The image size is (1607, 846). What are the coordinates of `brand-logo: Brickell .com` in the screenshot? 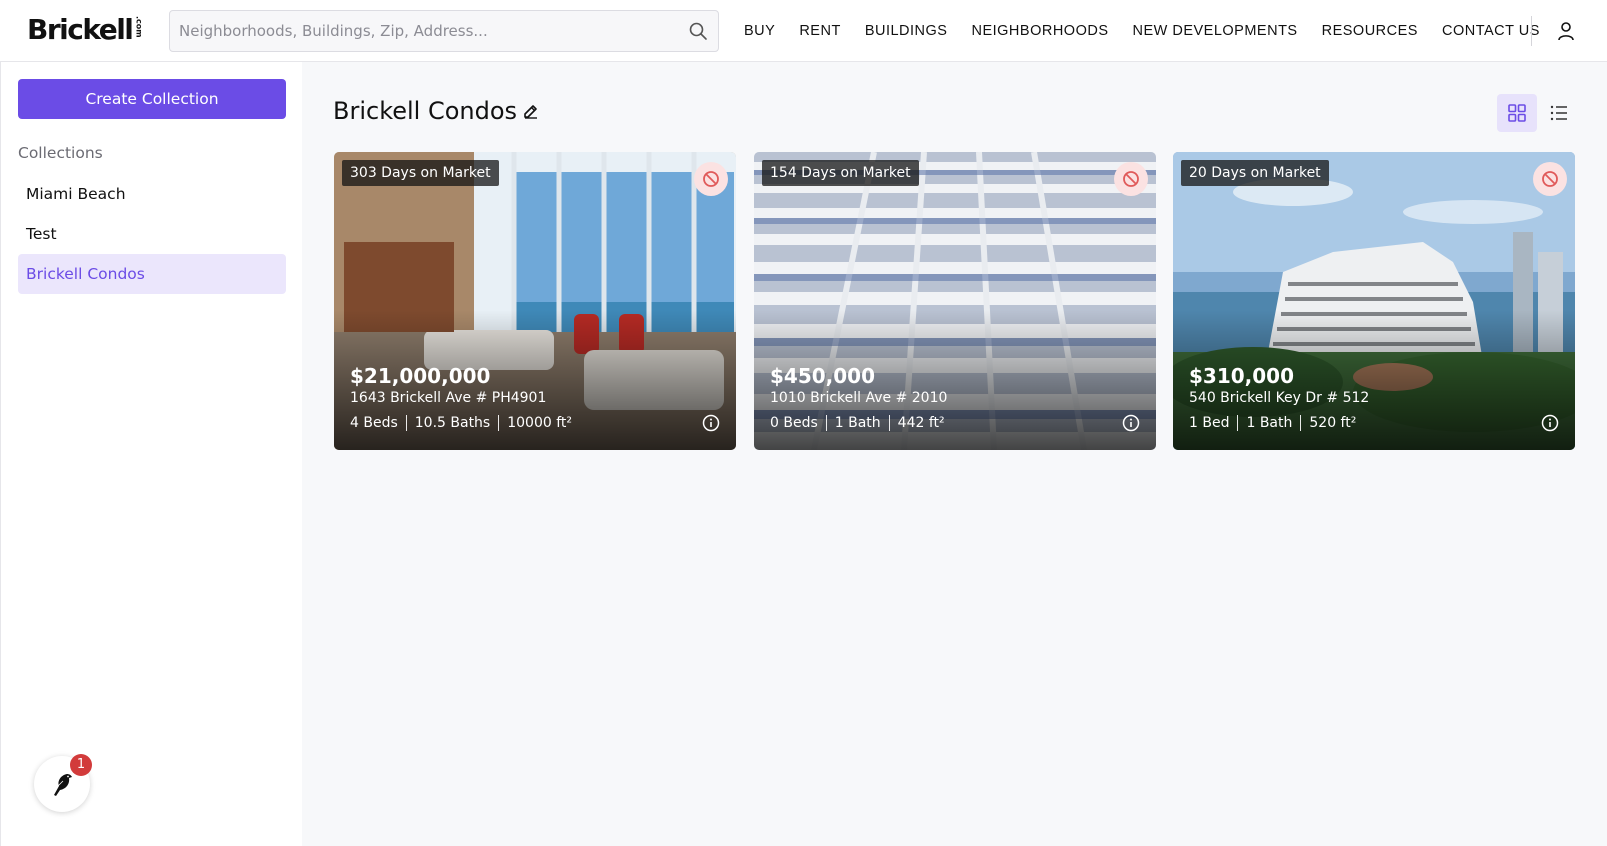 It's located at (85, 29).